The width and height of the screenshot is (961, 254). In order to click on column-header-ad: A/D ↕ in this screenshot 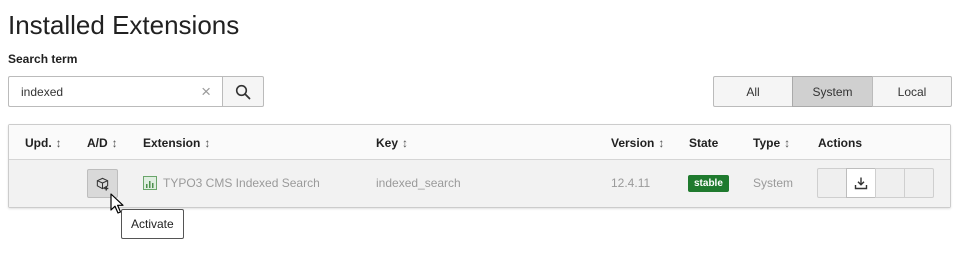, I will do `click(102, 143)`.